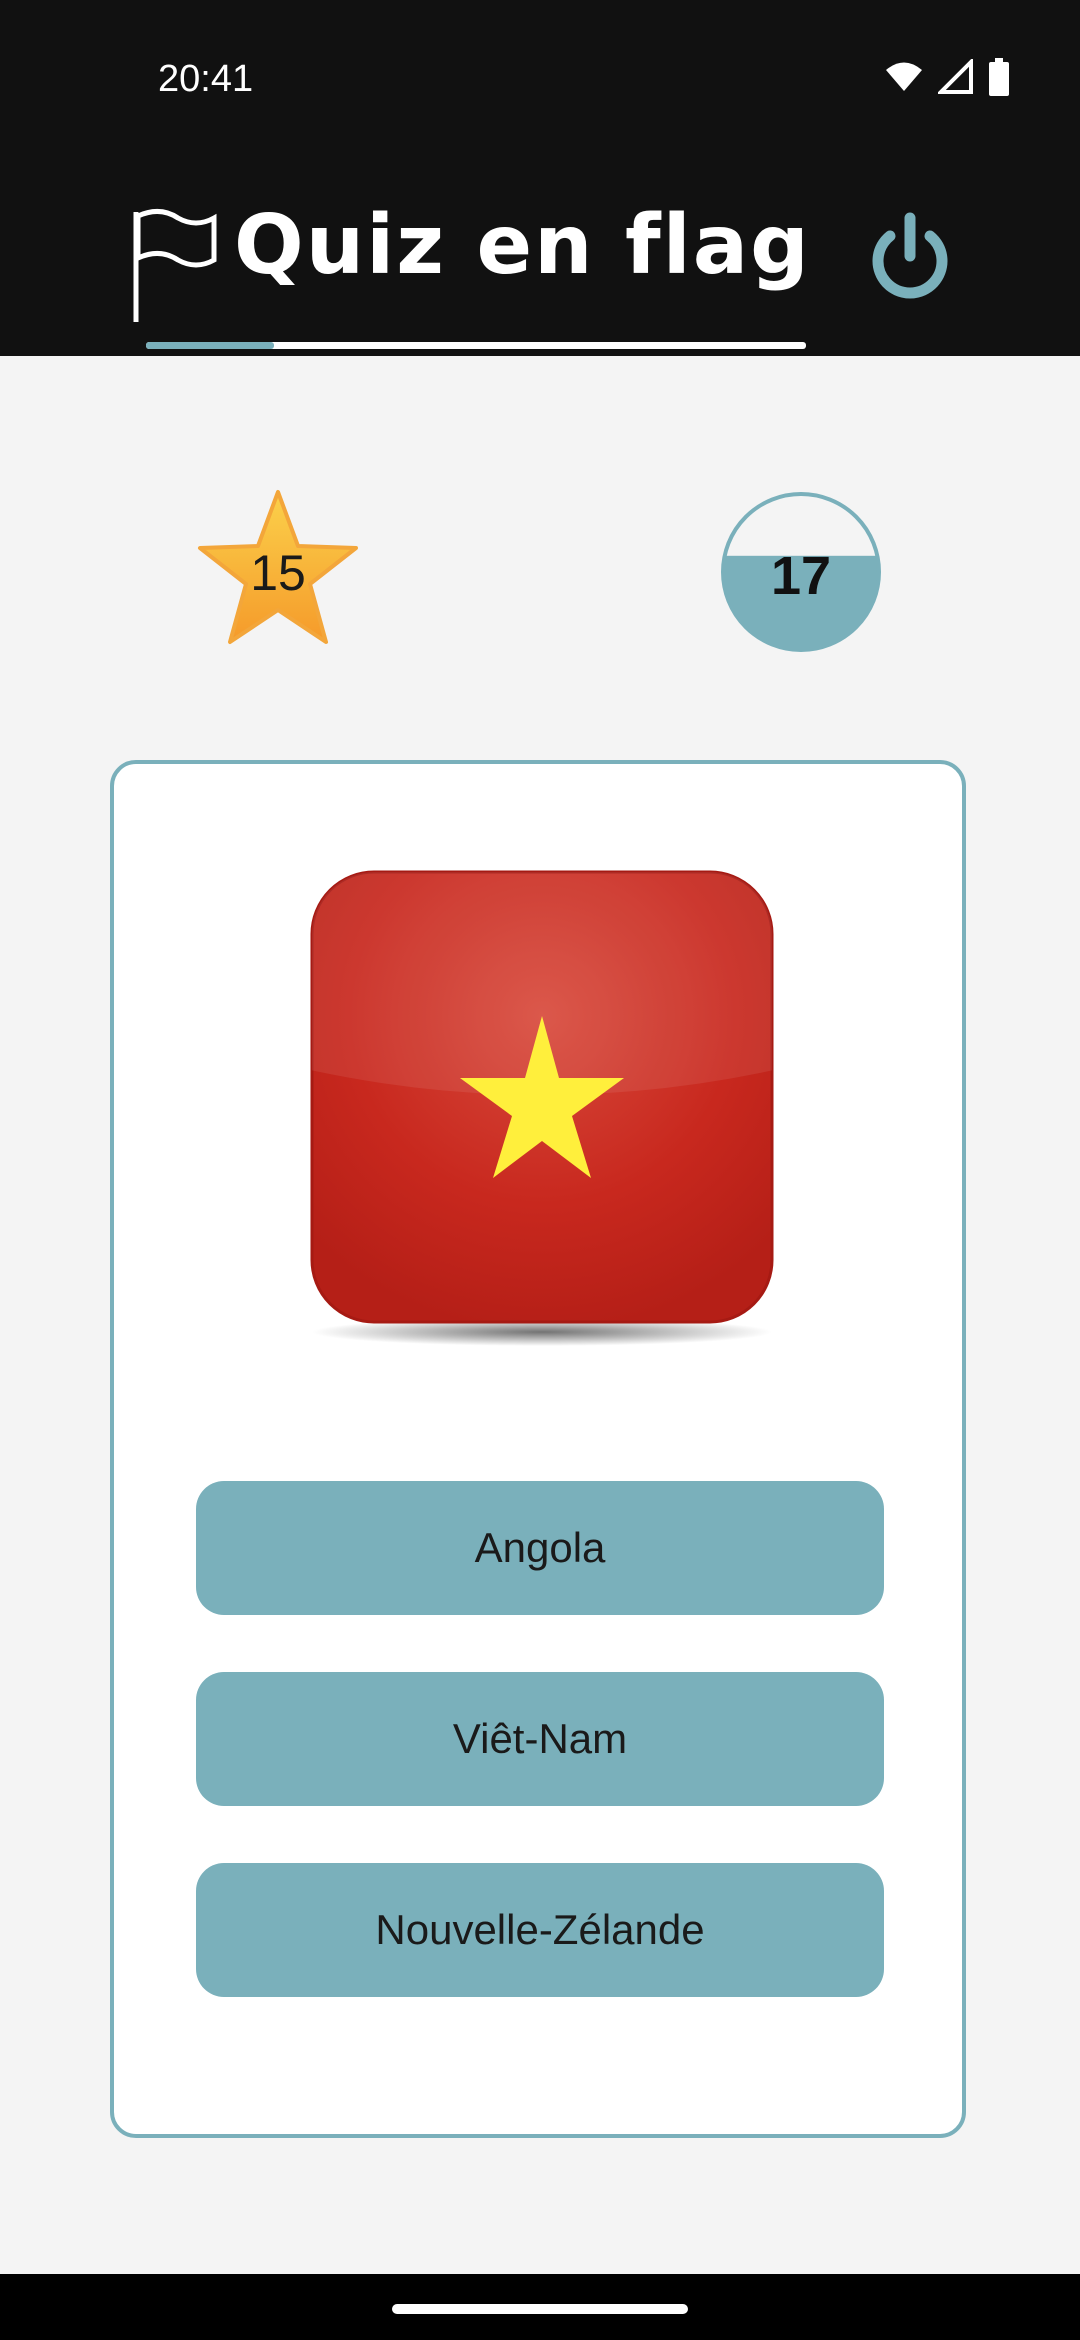  I want to click on app-header: Quiz en flag, so click(540, 258).